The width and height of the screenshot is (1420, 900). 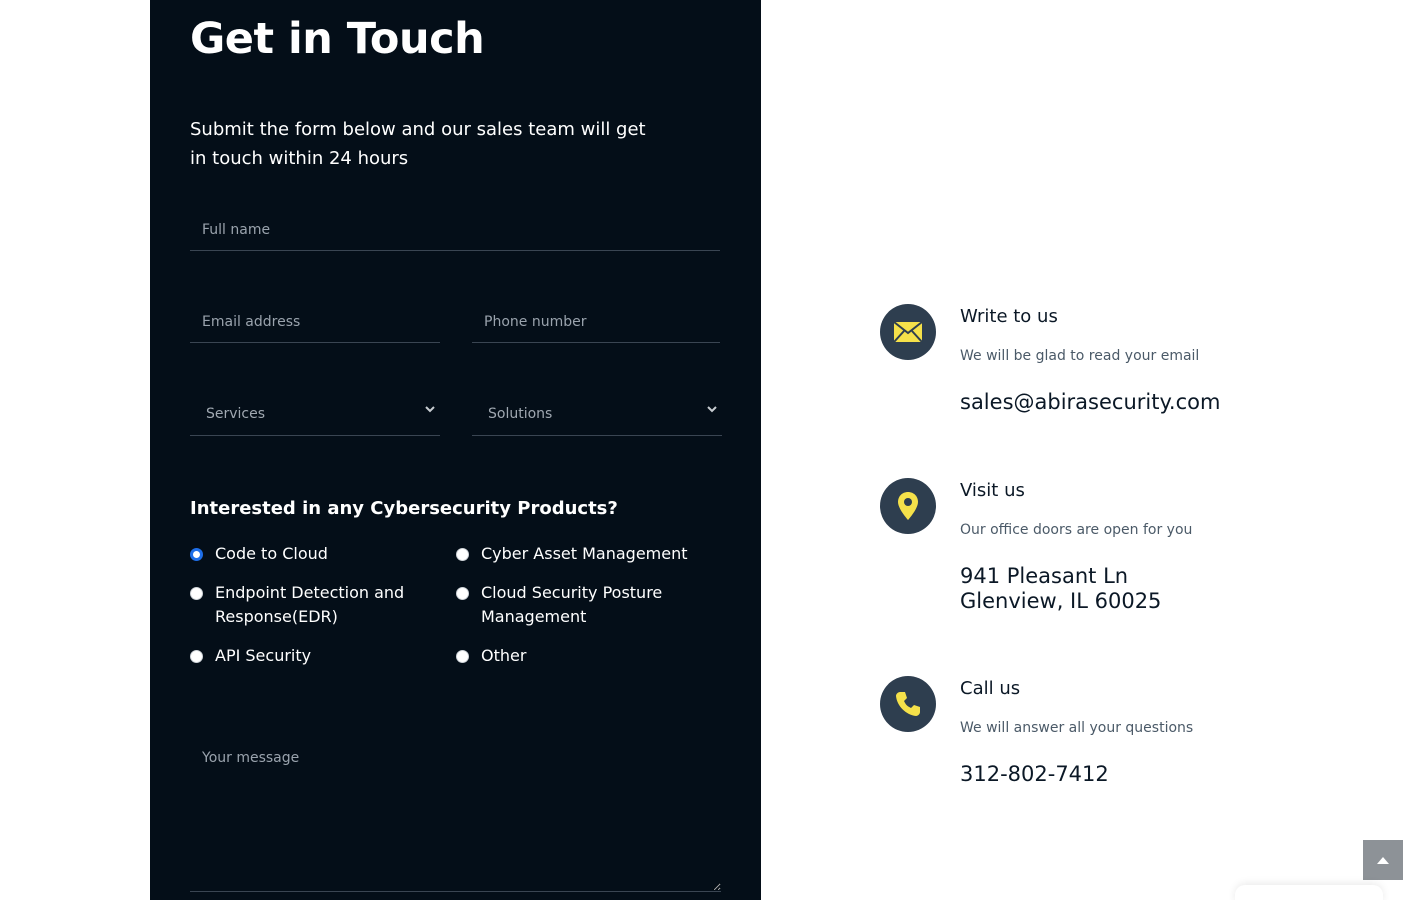 I want to click on full-name-input, so click(x=455, y=230).